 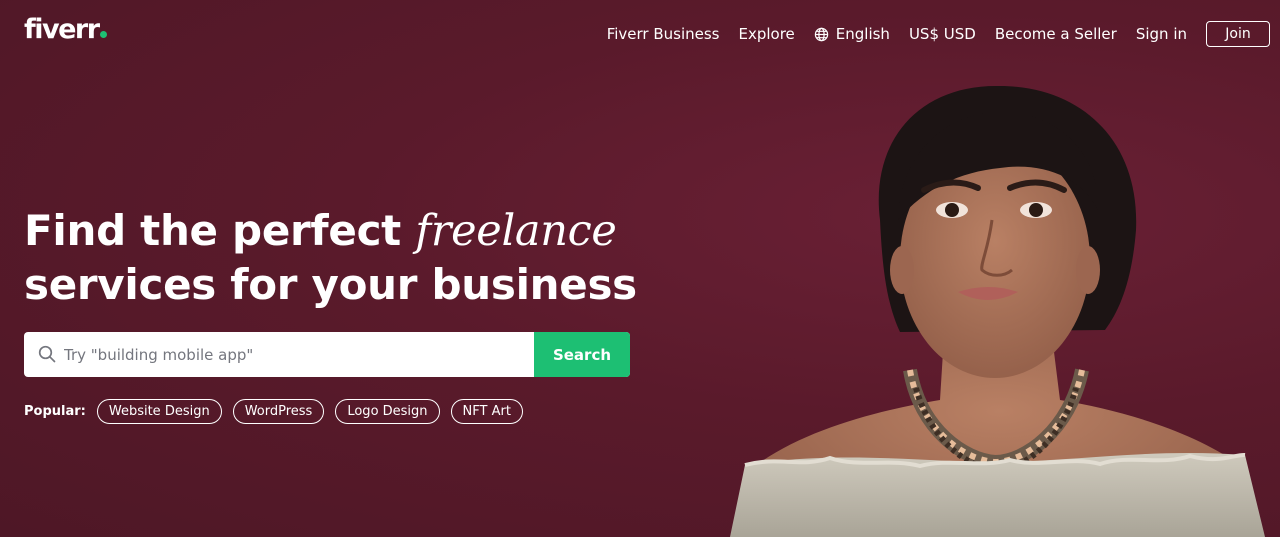 What do you see at coordinates (62, 29) in the screenshot?
I see `logo-text: fiverr` at bounding box center [62, 29].